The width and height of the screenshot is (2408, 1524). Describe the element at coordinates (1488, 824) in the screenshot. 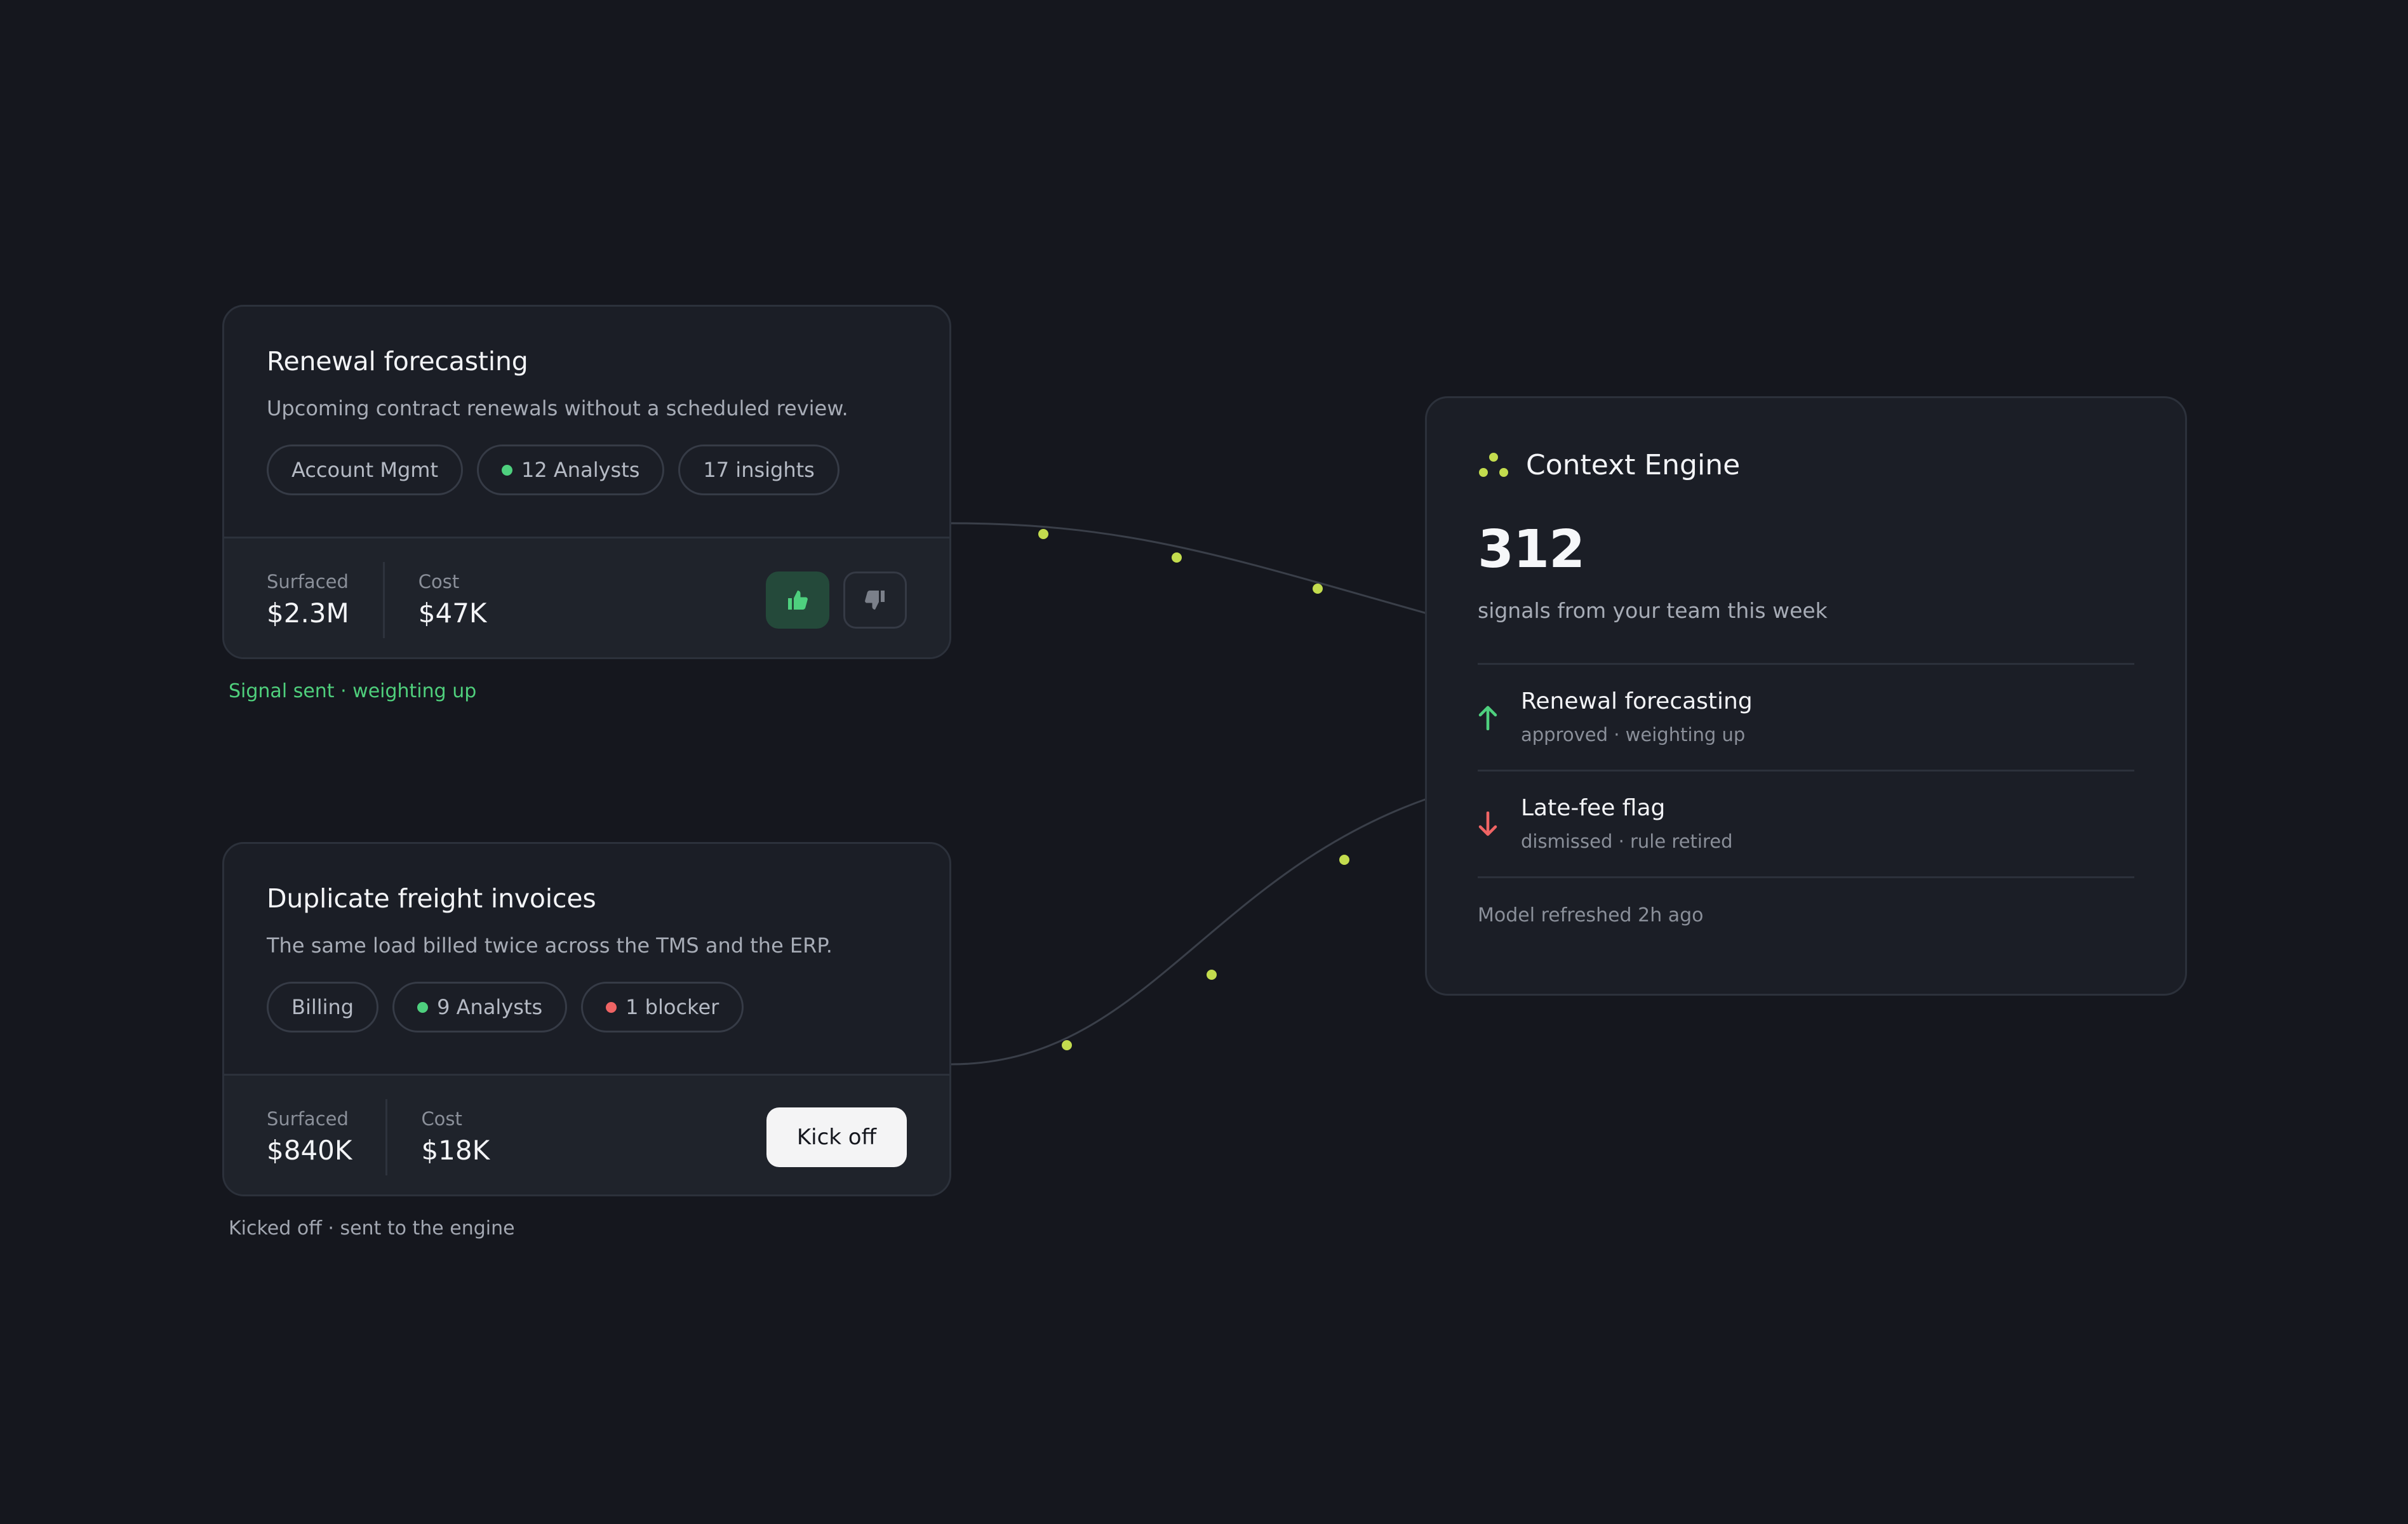

I see `arrow-down-icon` at that location.